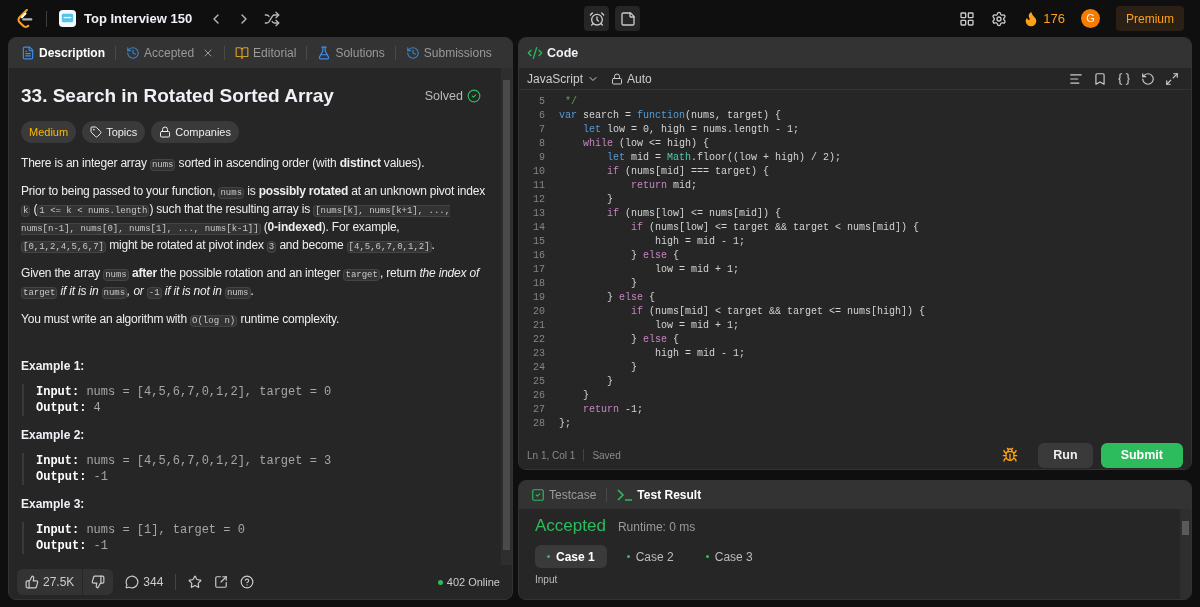  I want to click on panel-tab: Accepted, so click(170, 53).